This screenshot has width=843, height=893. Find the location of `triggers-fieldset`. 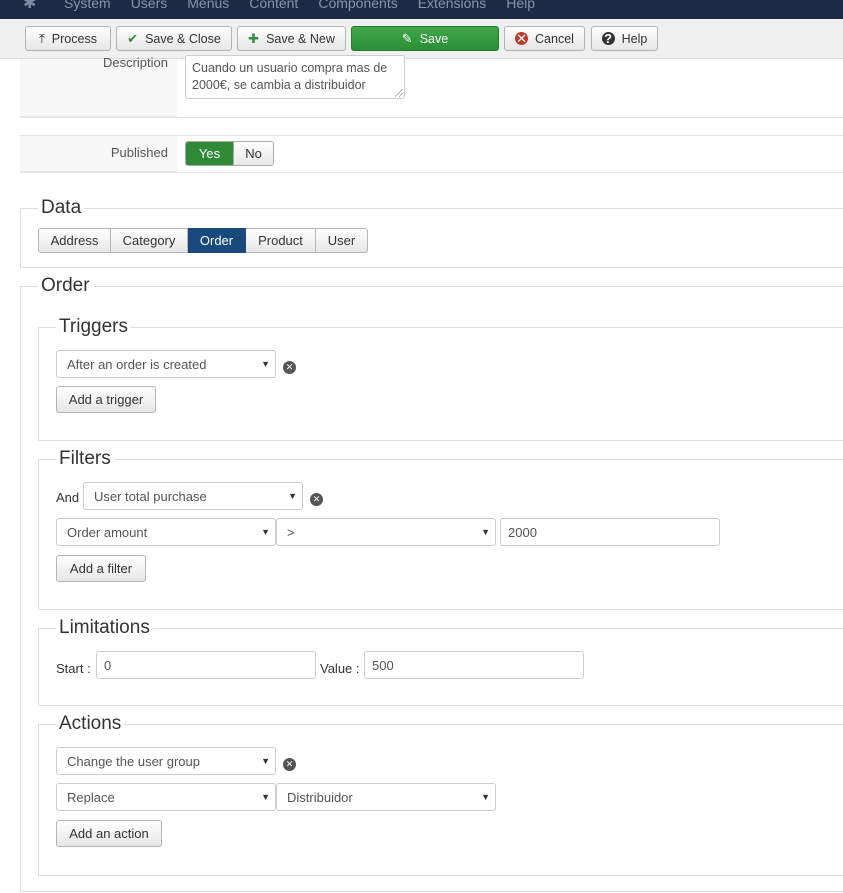

triggers-fieldset is located at coordinates (440, 384).